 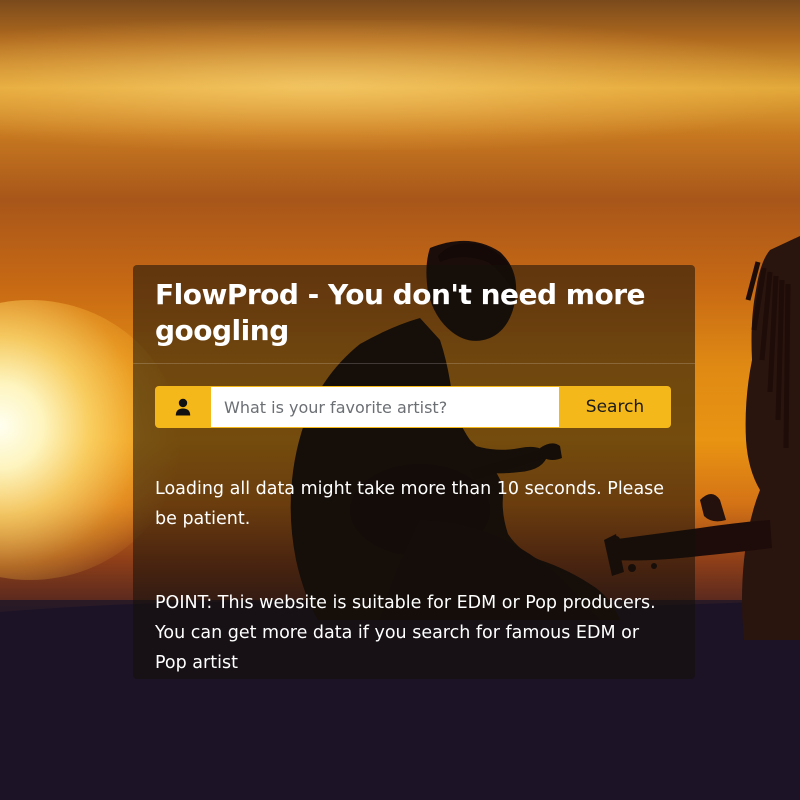 I want to click on panel-header: FlowProd - You don't need more googling, so click(x=414, y=314).